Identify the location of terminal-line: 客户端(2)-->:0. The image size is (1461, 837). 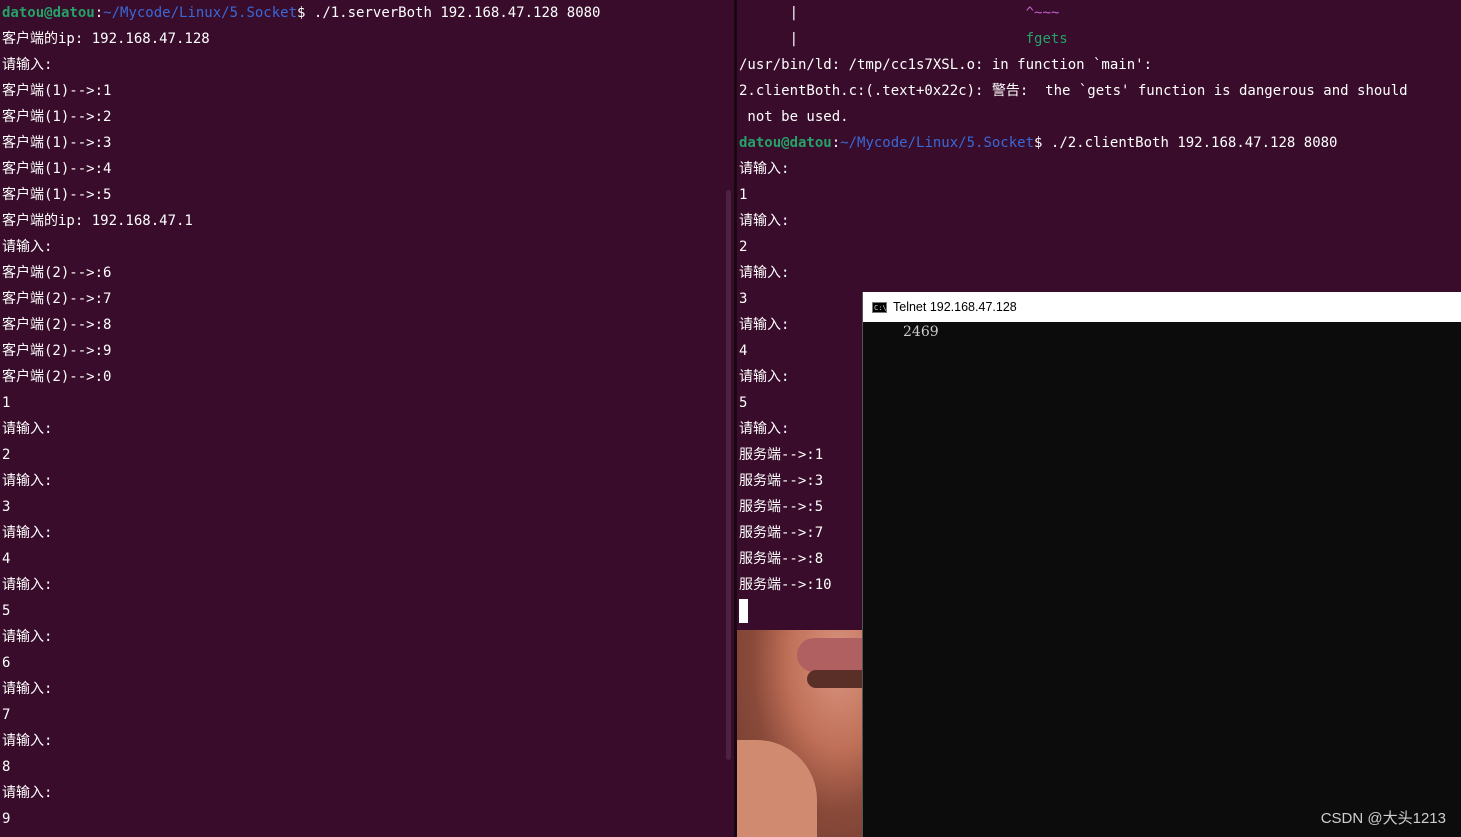
(57, 377).